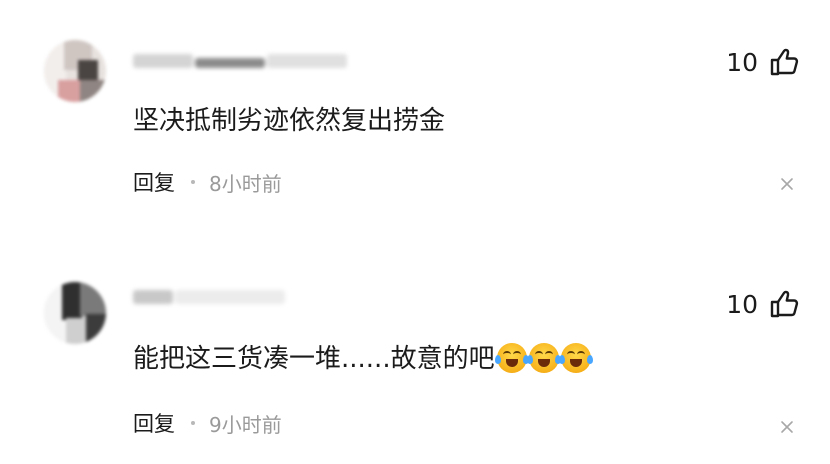 This screenshot has height=464, width=830. I want to click on comment-text: 坚决抵制劣迹依然复出捞金, so click(289, 121).